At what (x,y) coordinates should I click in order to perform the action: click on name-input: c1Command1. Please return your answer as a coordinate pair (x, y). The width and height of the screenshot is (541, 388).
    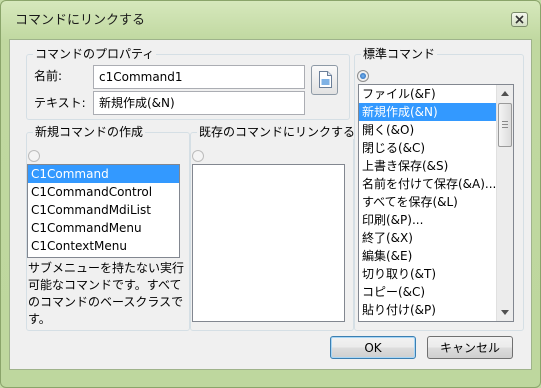
    Looking at the image, I should click on (199, 77).